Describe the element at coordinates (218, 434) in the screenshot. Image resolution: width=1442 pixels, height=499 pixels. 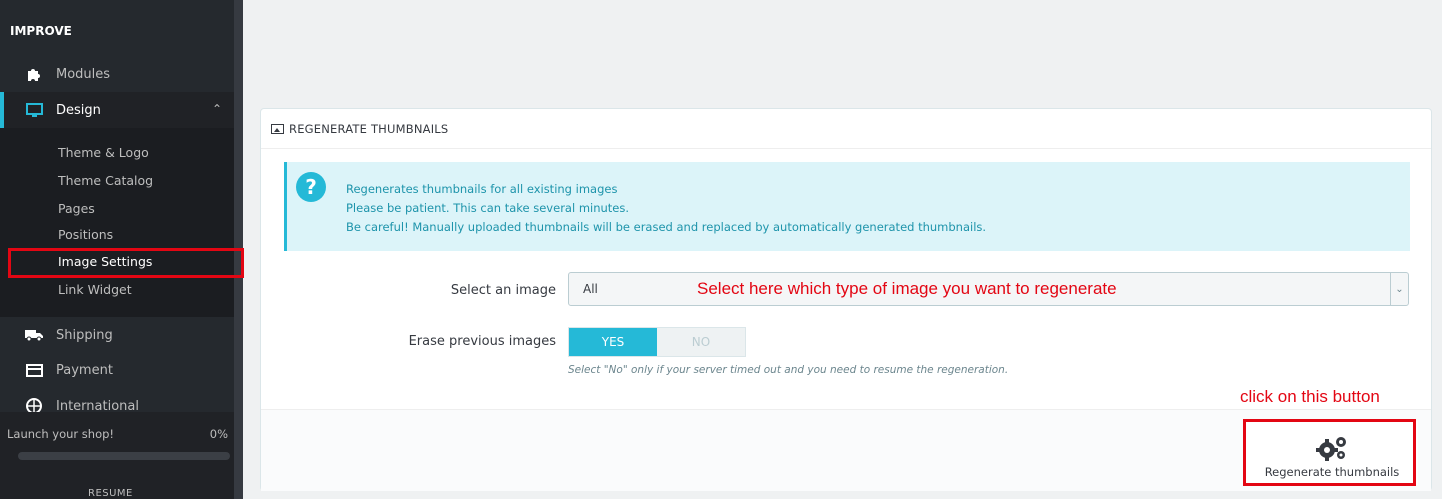
I see `launch-percent: 0%` at that location.